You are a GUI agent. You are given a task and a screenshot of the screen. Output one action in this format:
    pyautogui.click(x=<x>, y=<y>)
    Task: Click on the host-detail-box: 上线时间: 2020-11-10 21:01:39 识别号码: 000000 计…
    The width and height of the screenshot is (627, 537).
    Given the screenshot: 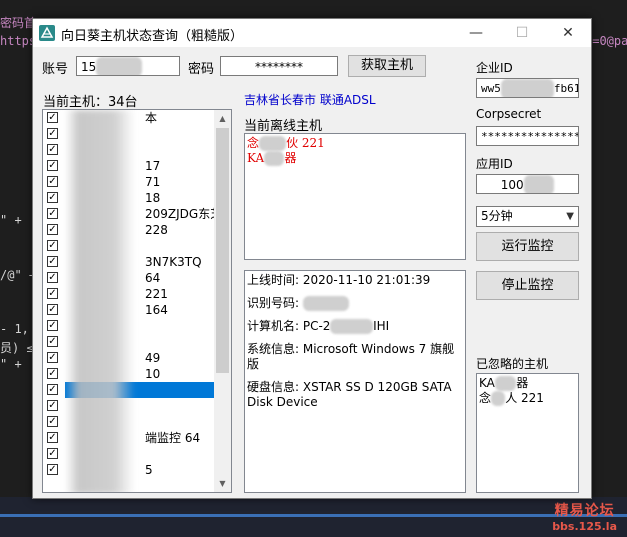 What is the action you would take?
    pyautogui.click(x=355, y=381)
    